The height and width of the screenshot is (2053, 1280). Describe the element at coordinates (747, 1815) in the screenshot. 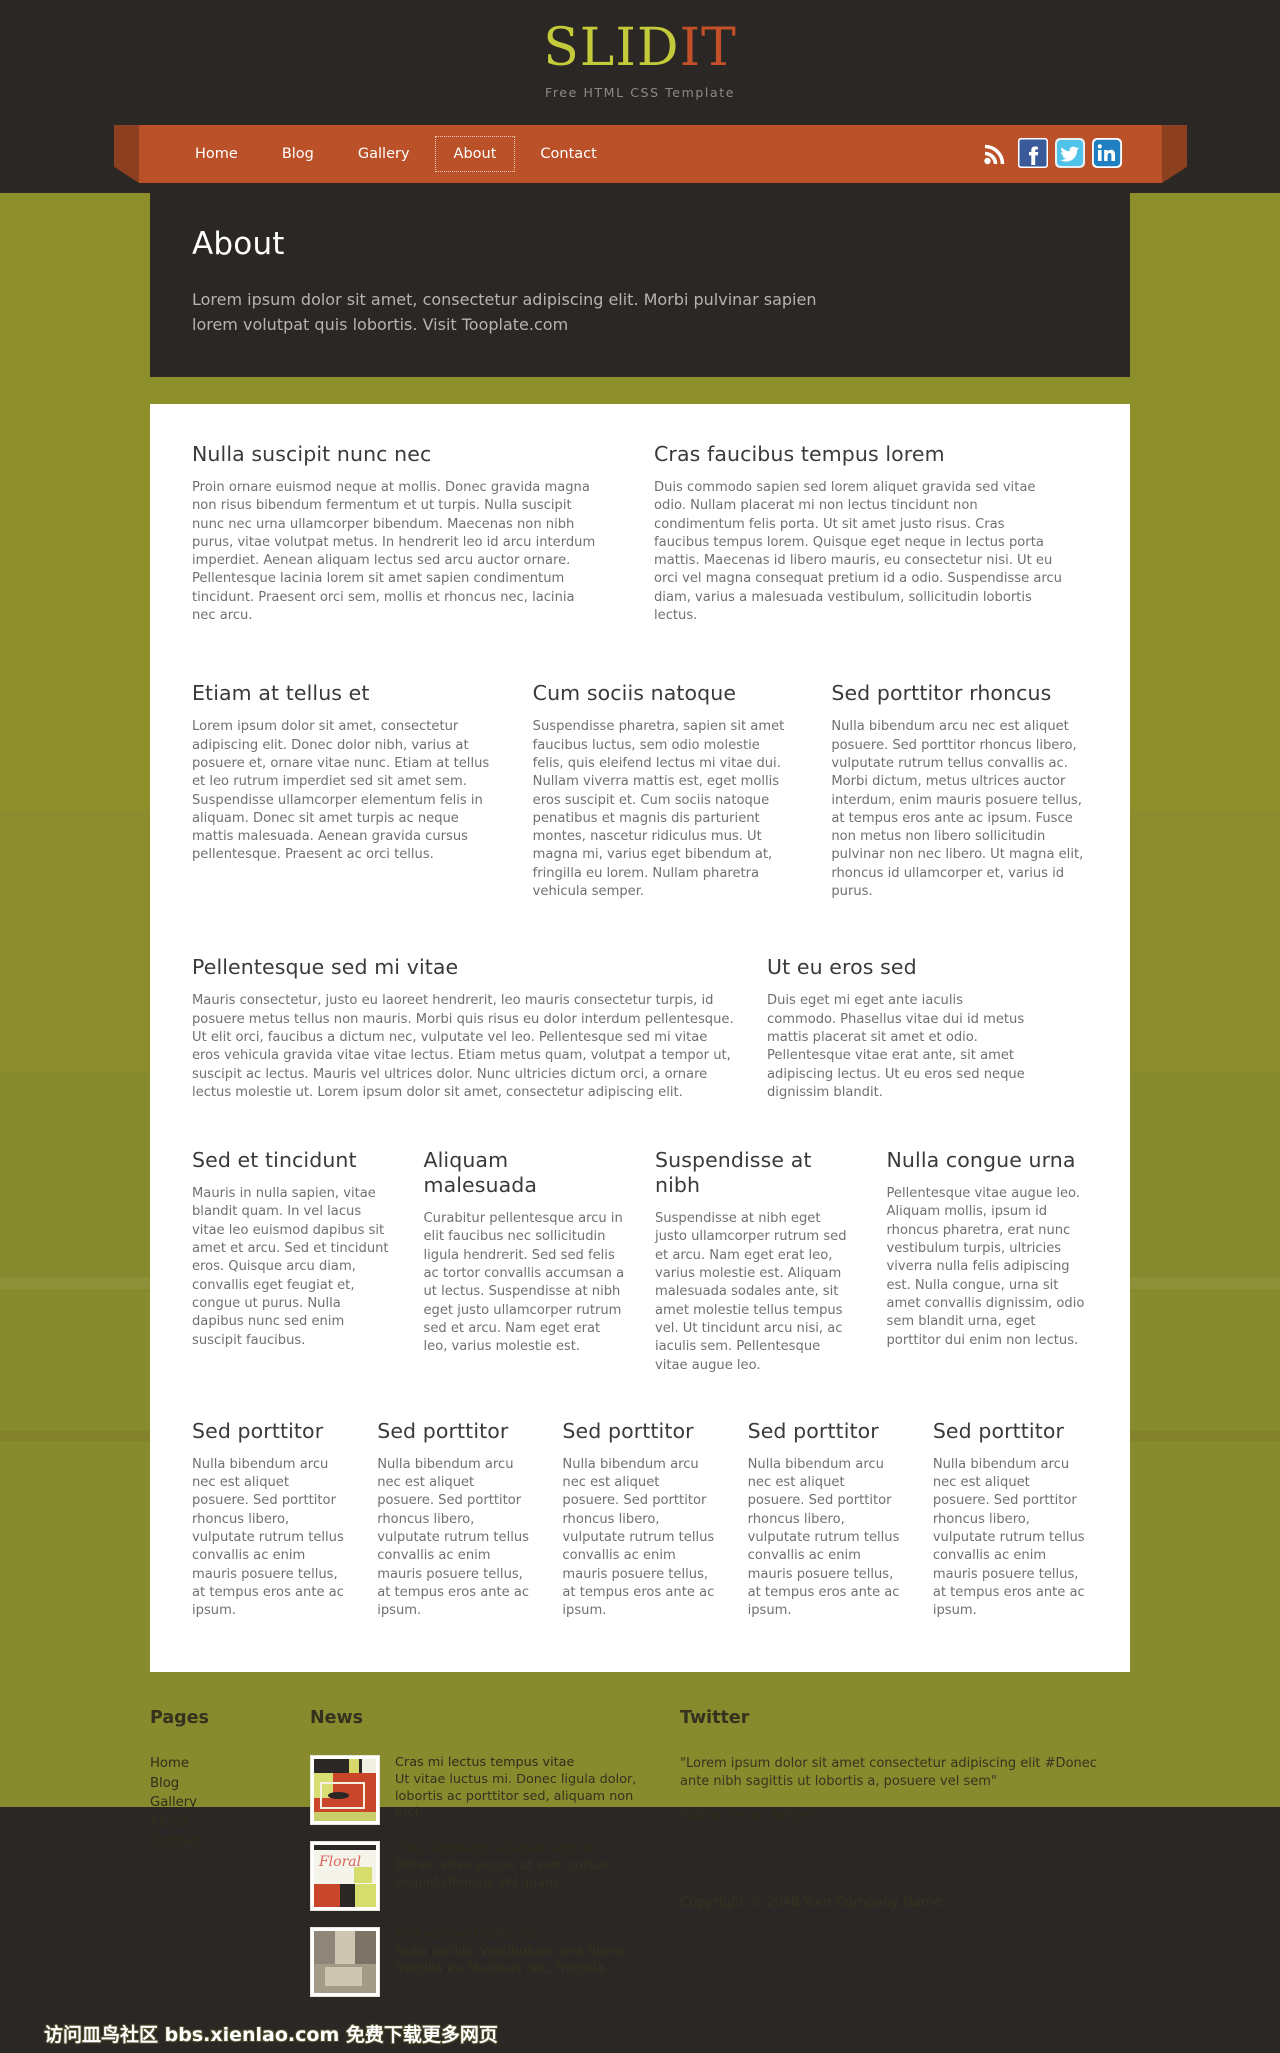

I see `twitter-follow-link: Follow me on Twitter` at that location.